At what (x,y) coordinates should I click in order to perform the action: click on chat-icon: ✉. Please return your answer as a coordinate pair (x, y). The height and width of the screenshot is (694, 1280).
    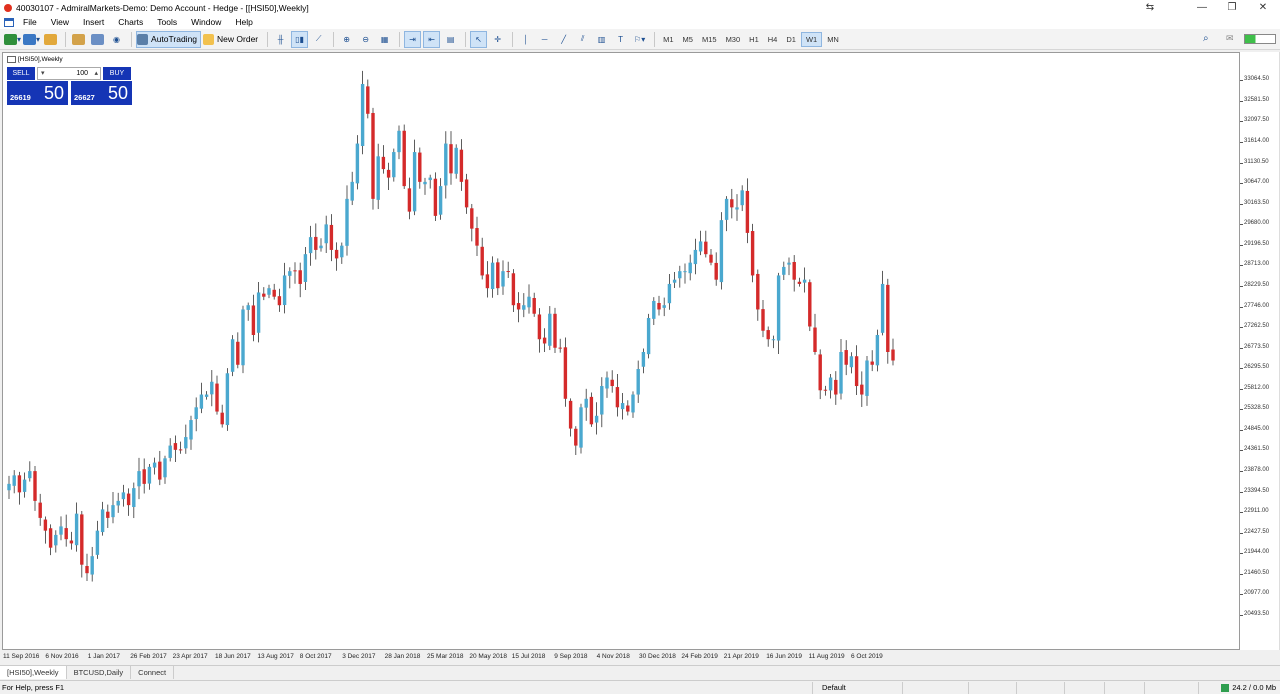
    Looking at the image, I should click on (1230, 38).